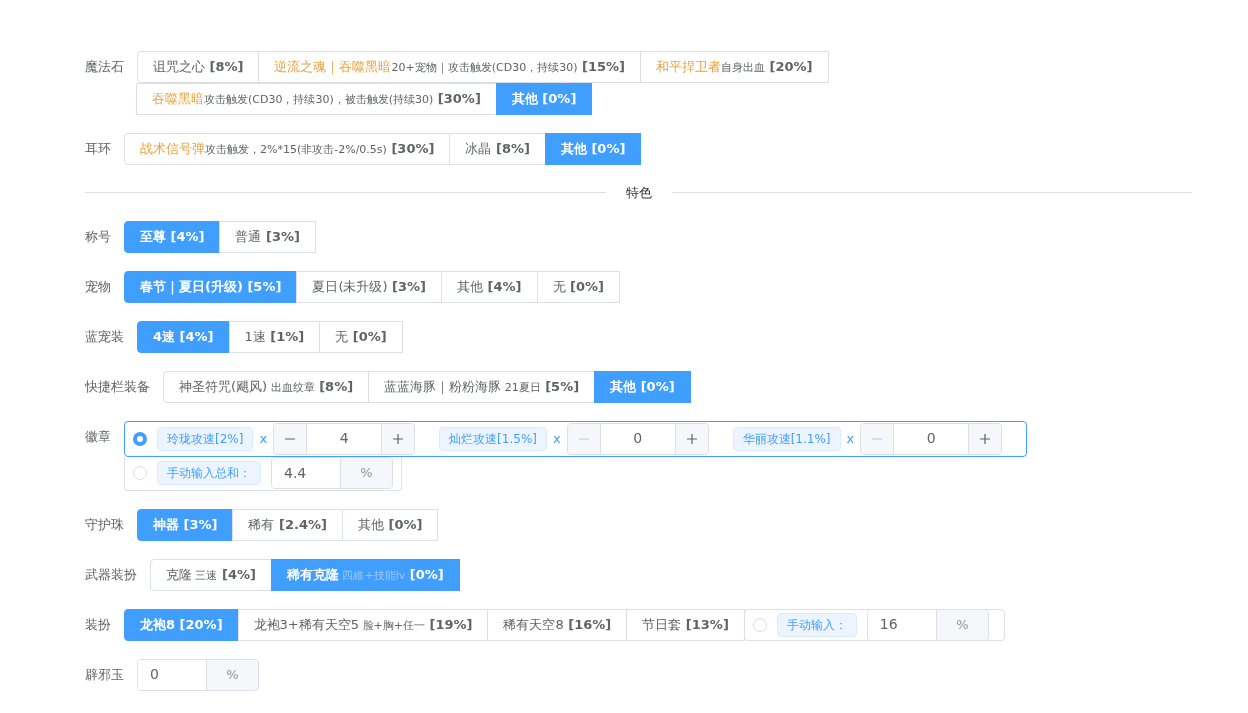  What do you see at coordinates (98, 624) in the screenshot?
I see `field-label: 装扮` at bounding box center [98, 624].